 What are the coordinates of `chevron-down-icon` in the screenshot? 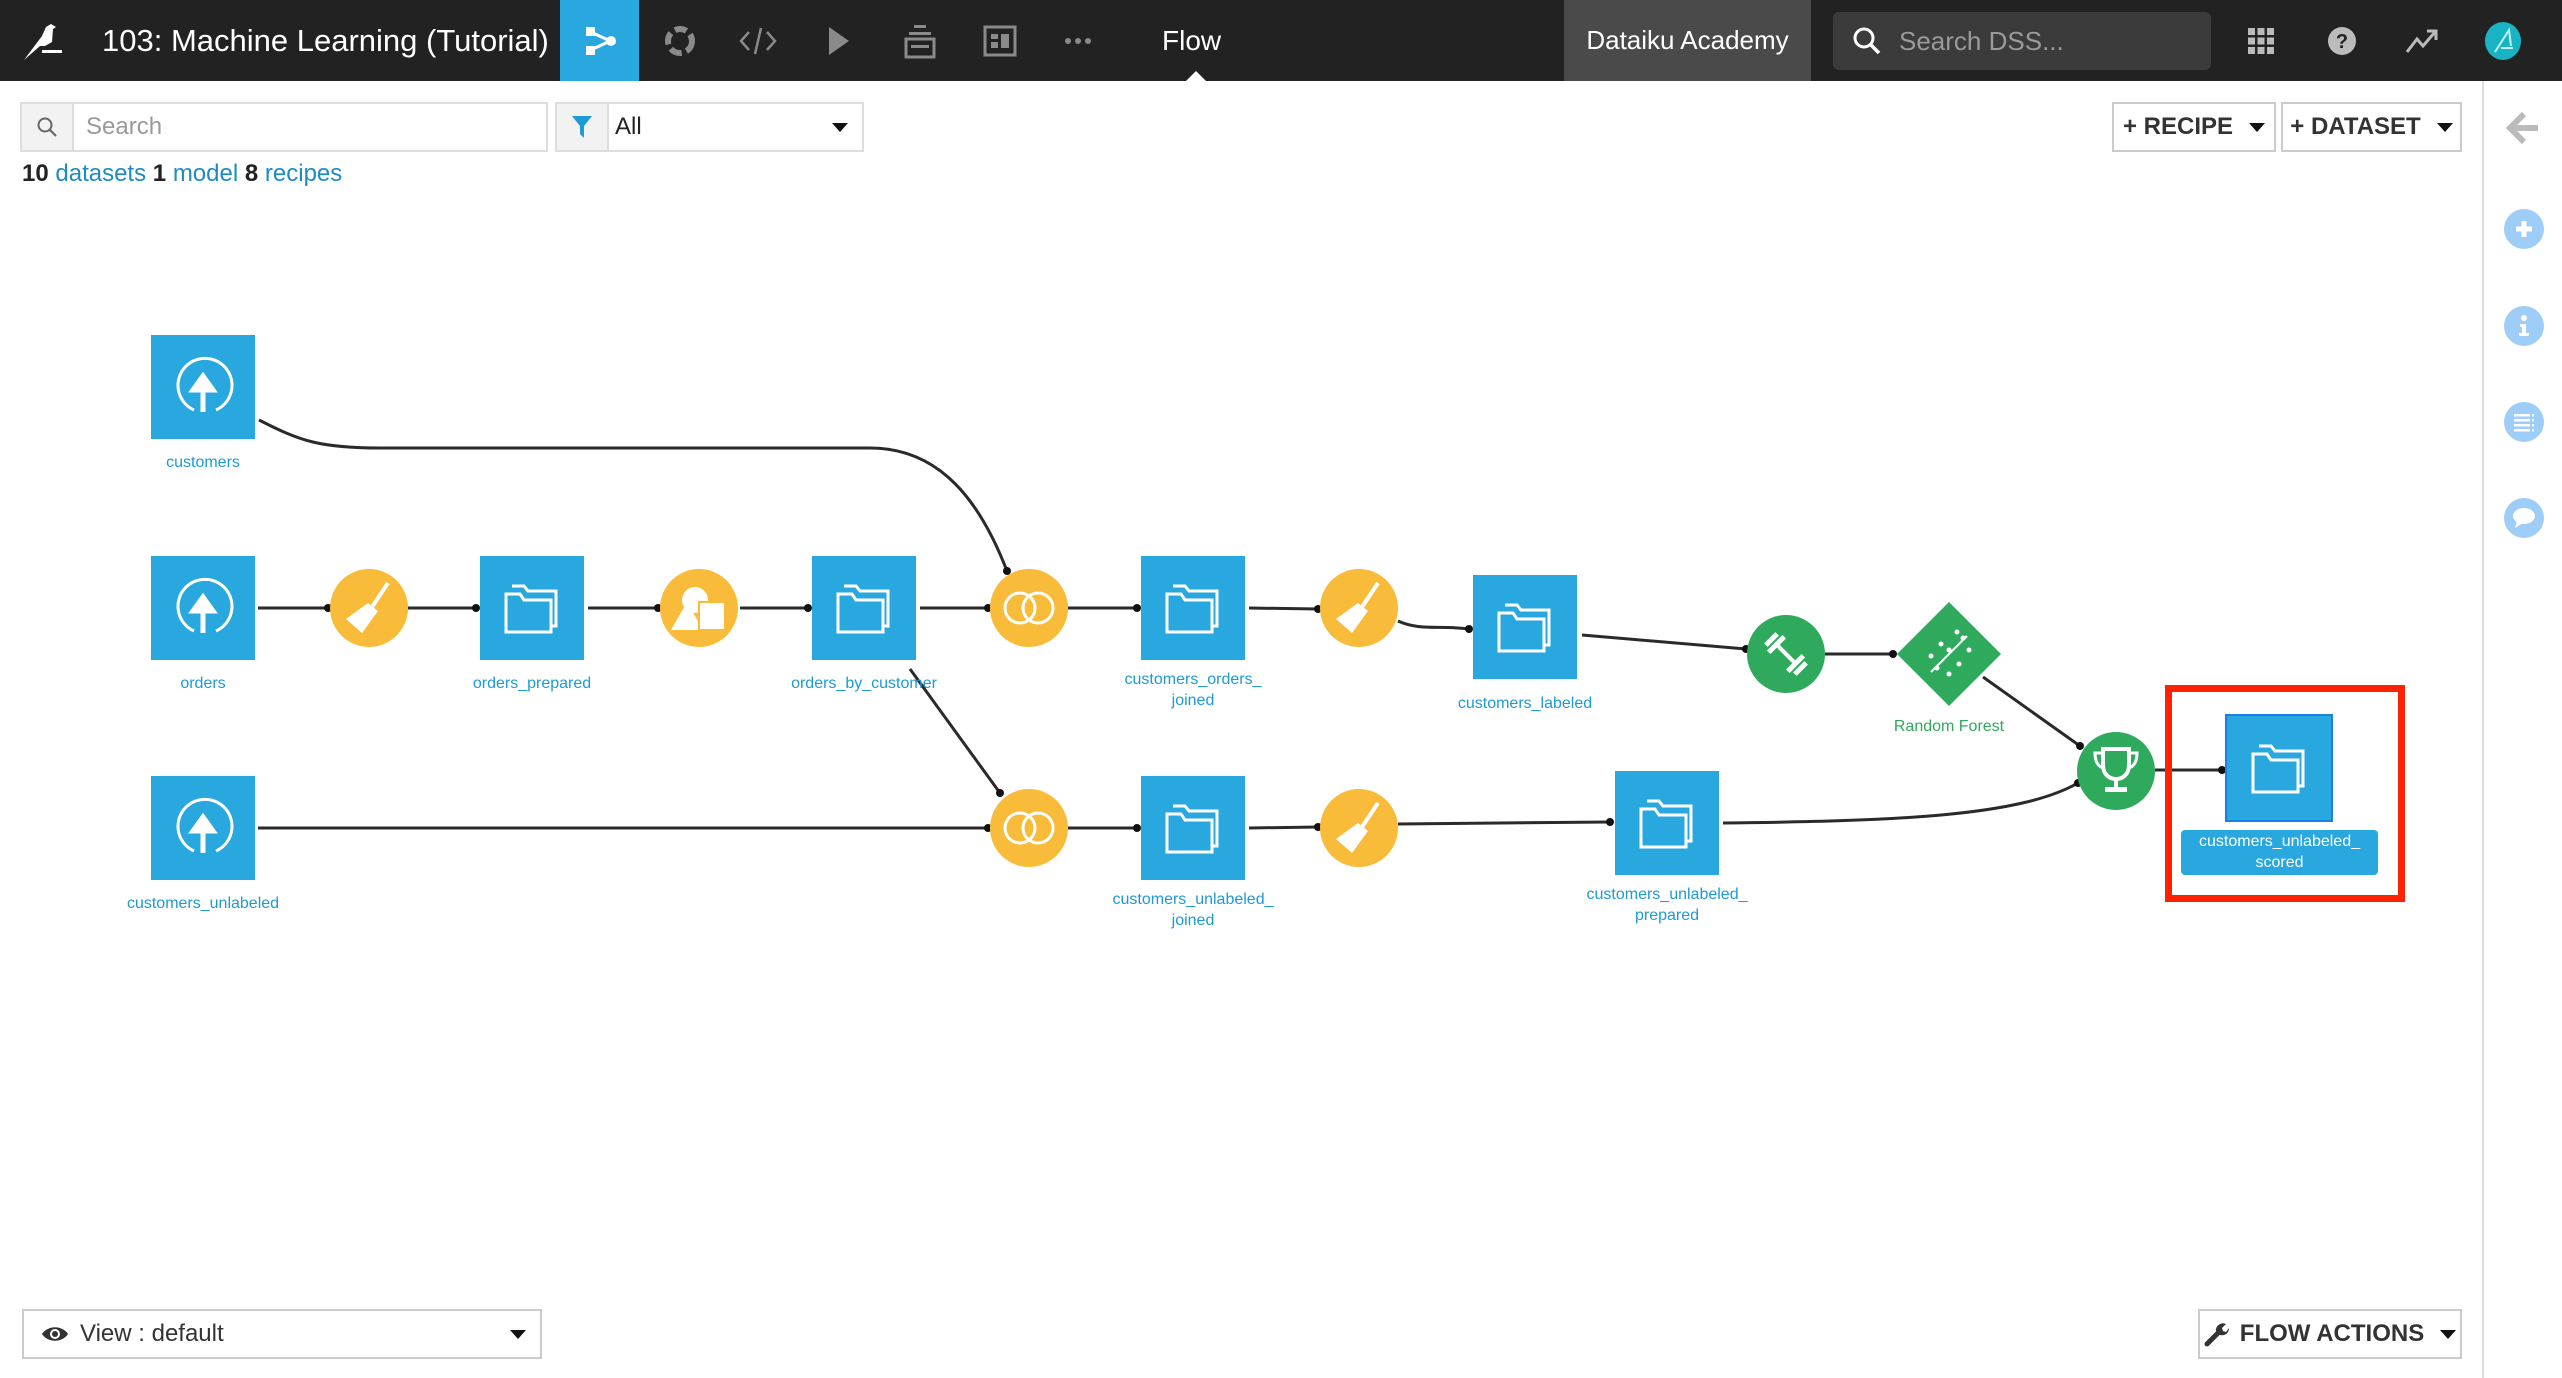 It's located at (518, 1334).